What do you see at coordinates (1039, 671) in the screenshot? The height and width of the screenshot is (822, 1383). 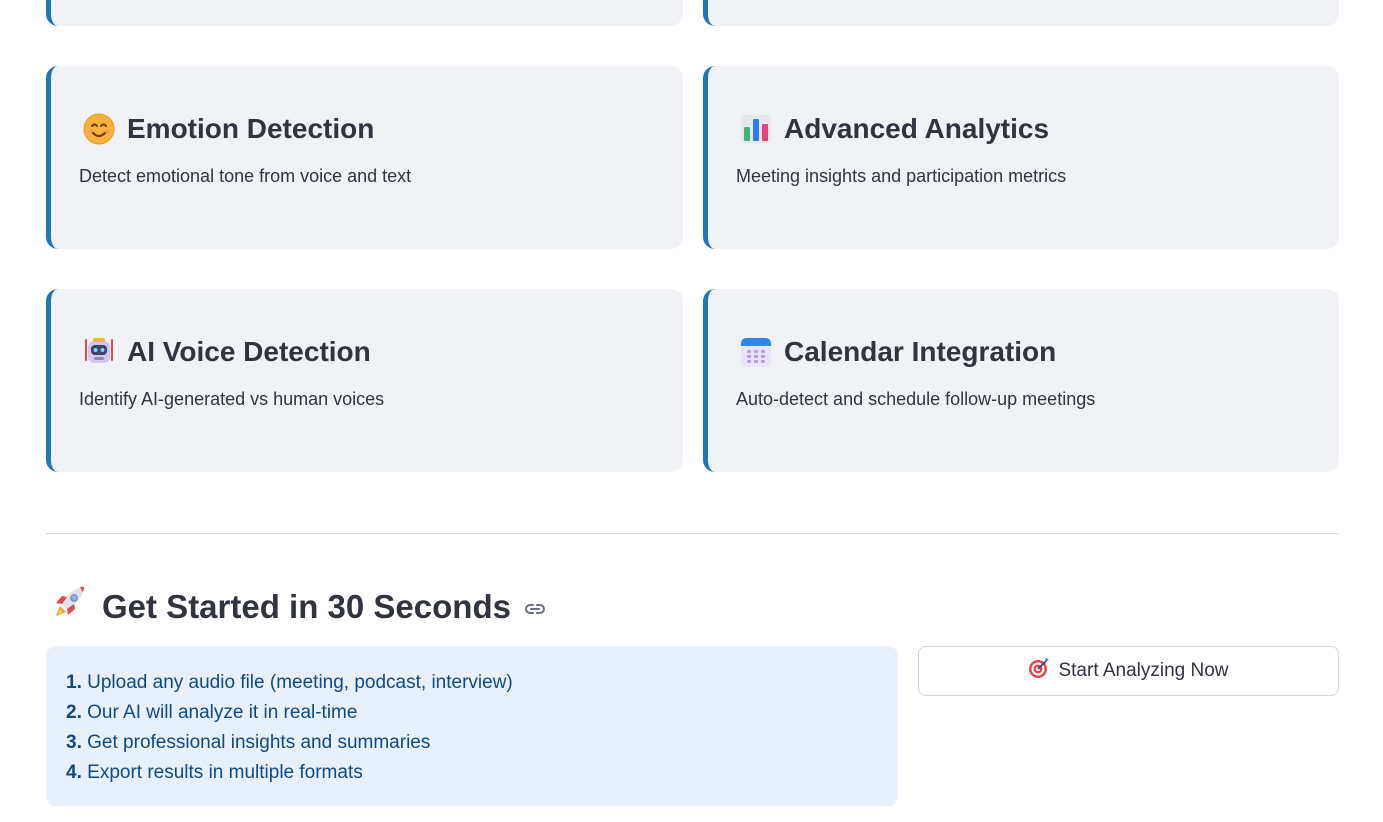 I see `target-icon` at bounding box center [1039, 671].